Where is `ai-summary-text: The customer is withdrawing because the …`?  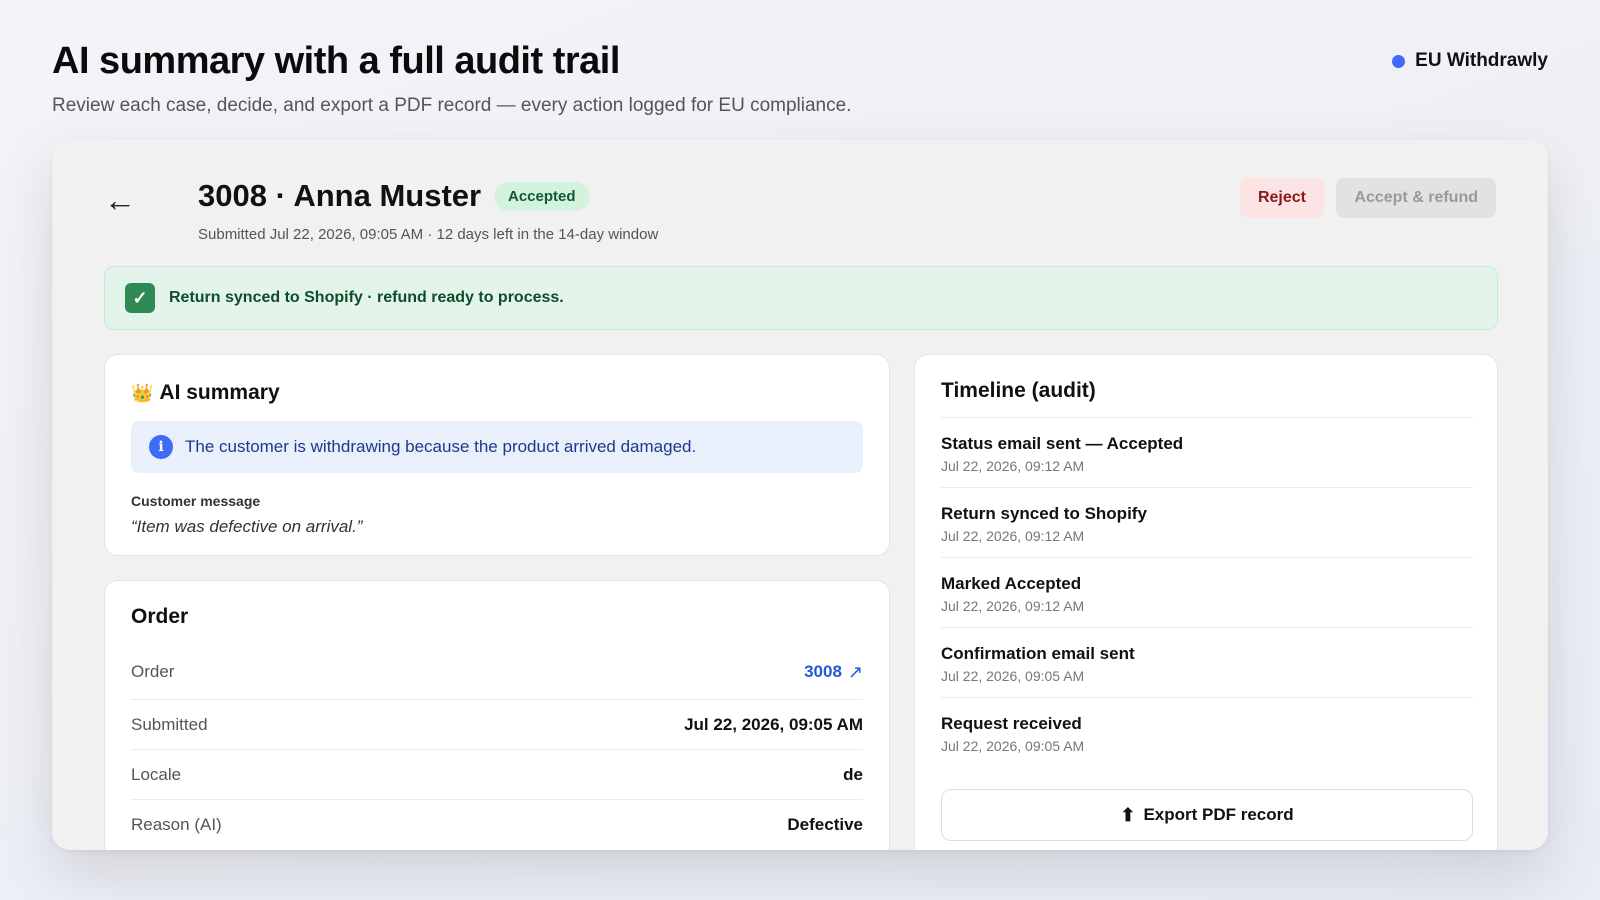 ai-summary-text: The customer is withdrawing because the … is located at coordinates (441, 446).